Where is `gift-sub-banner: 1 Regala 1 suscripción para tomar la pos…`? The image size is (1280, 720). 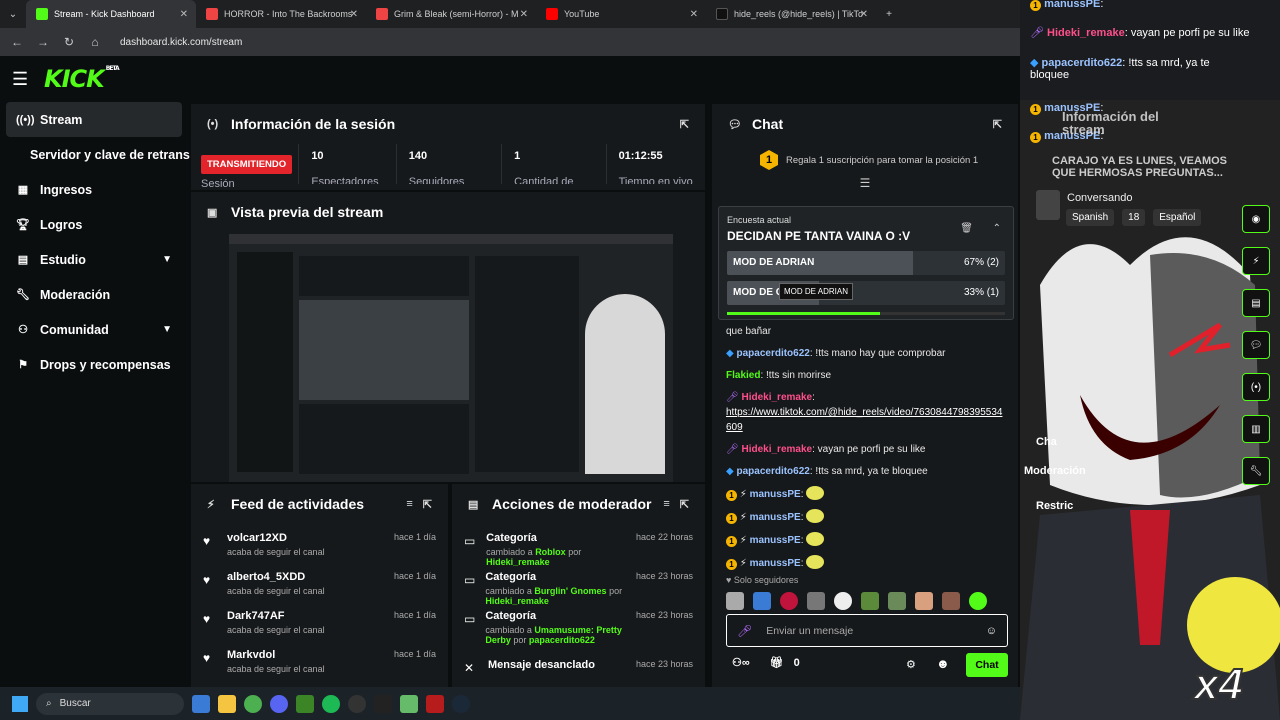
gift-sub-banner: 1 Regala 1 suscripción para tomar la pos… is located at coordinates (865, 157).